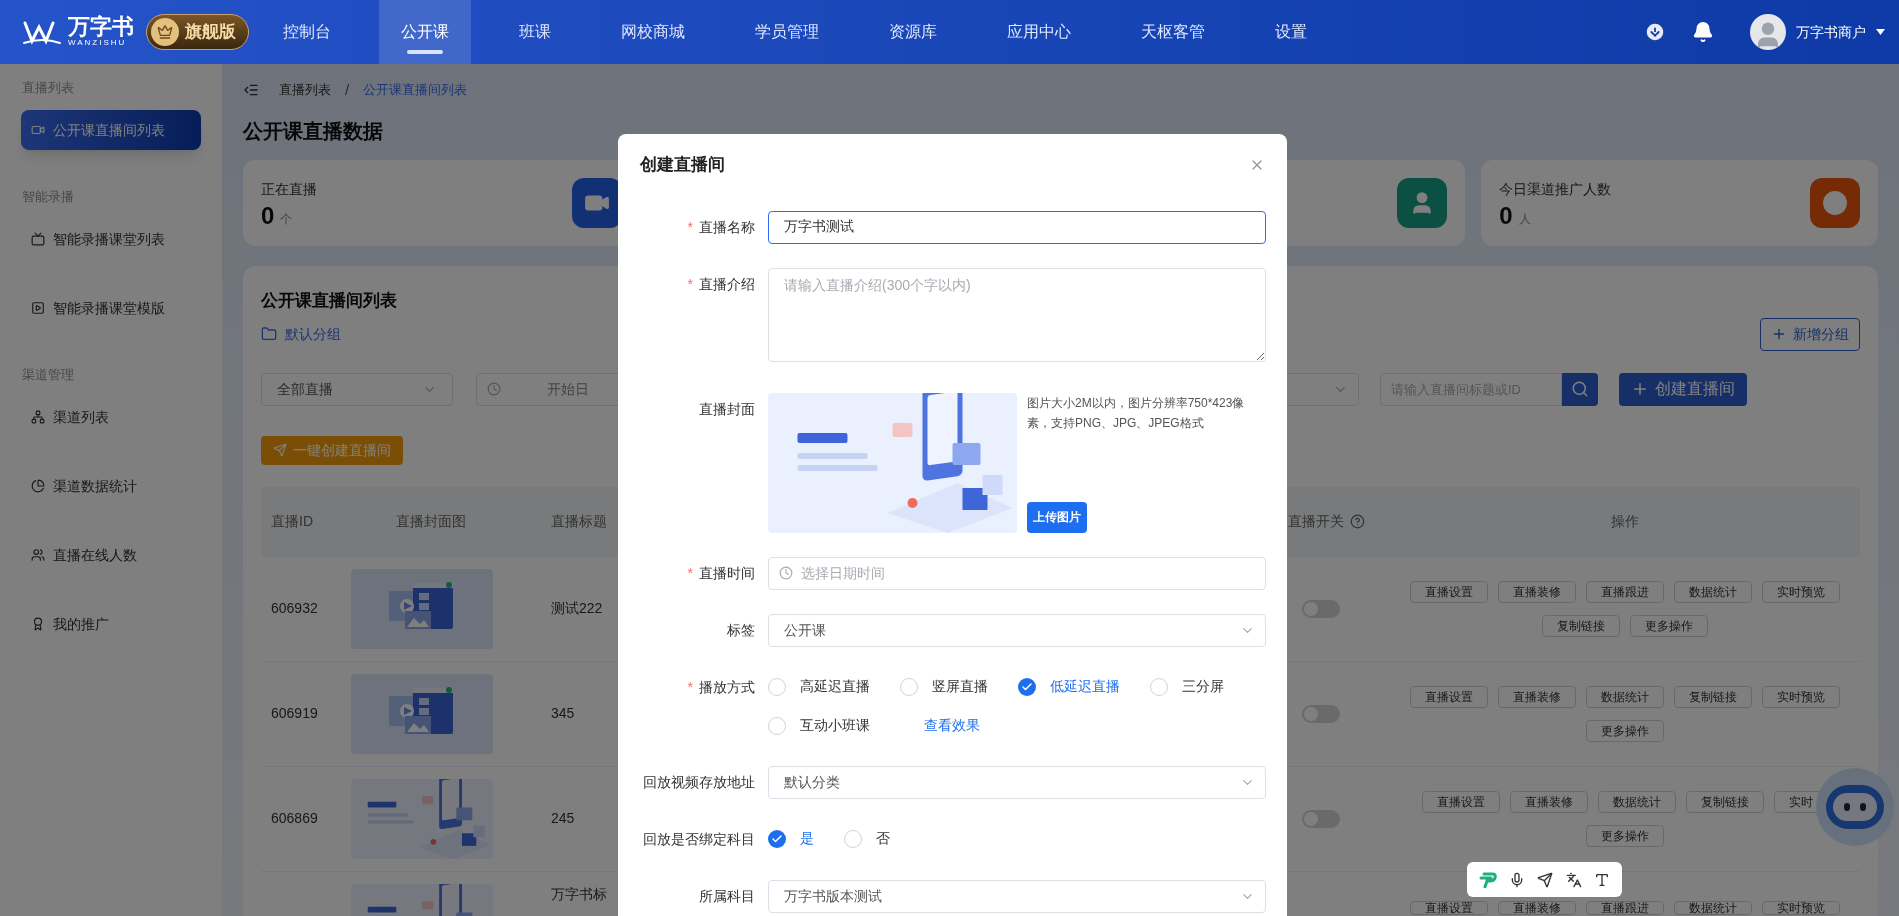 The height and width of the screenshot is (916, 1899). Describe the element at coordinates (727, 409) in the screenshot. I see `field-label: 直播封面` at that location.